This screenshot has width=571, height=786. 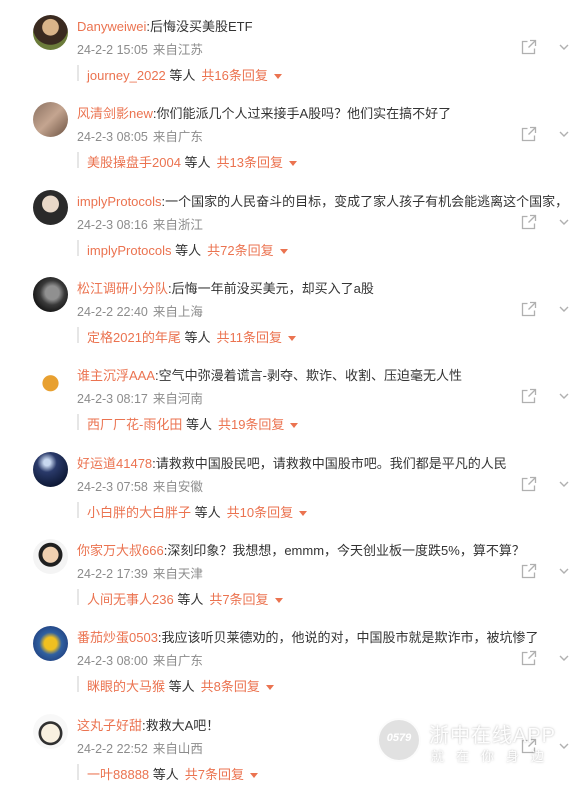 I want to click on comment-date: 24-2-2 17:39, so click(x=112, y=574).